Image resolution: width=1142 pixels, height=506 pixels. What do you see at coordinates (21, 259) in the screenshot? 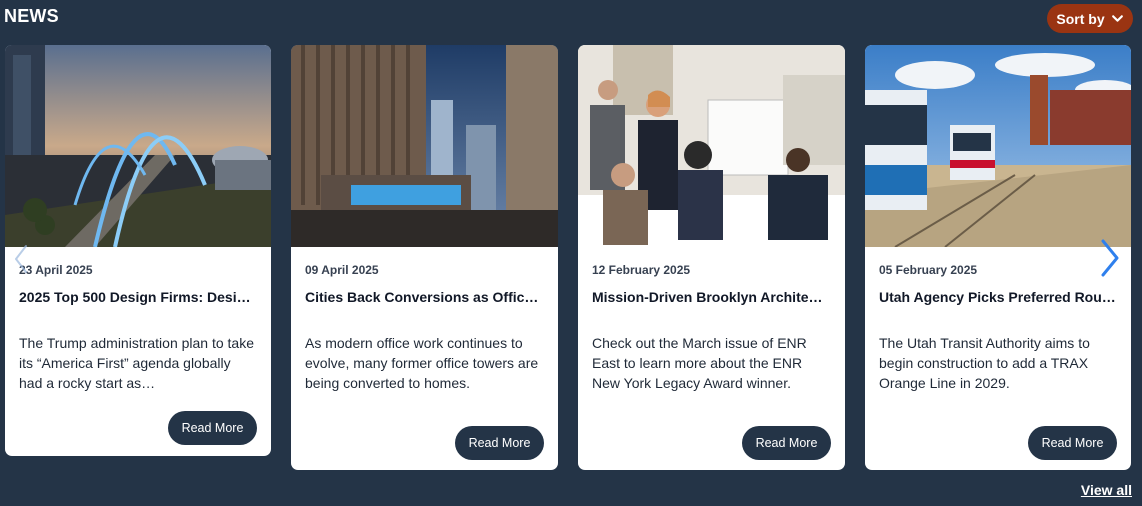
I see `chevron-left-icon` at bounding box center [21, 259].